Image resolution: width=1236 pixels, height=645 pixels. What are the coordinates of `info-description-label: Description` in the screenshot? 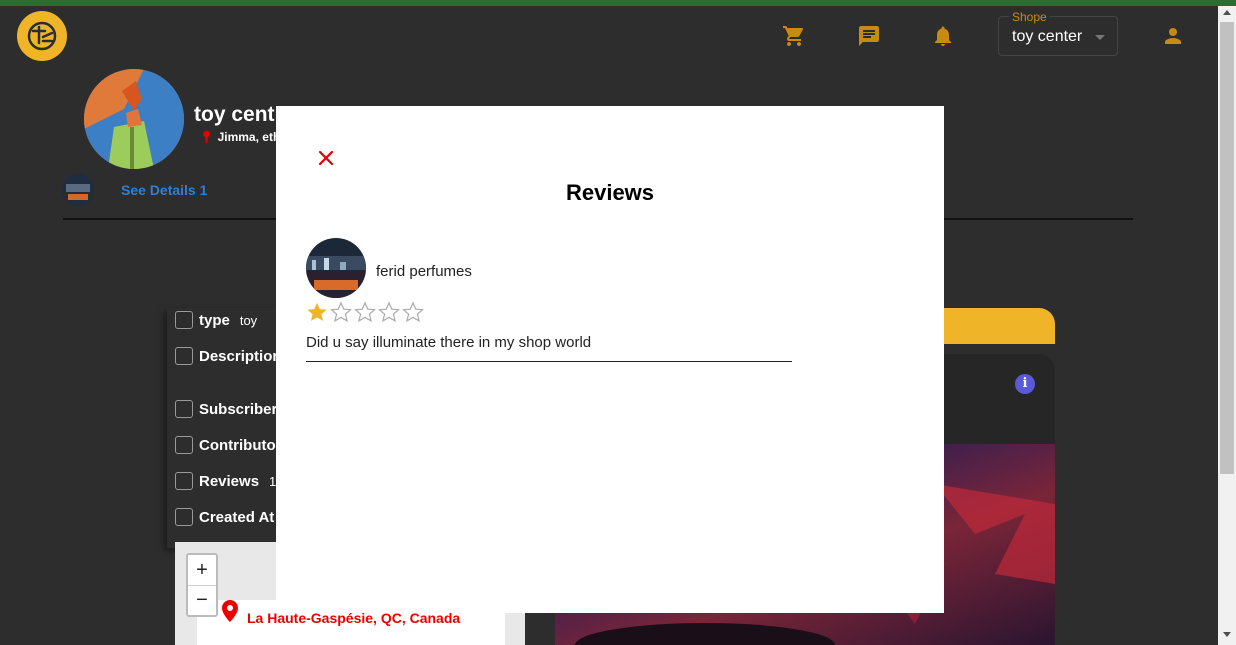 It's located at (240, 356).